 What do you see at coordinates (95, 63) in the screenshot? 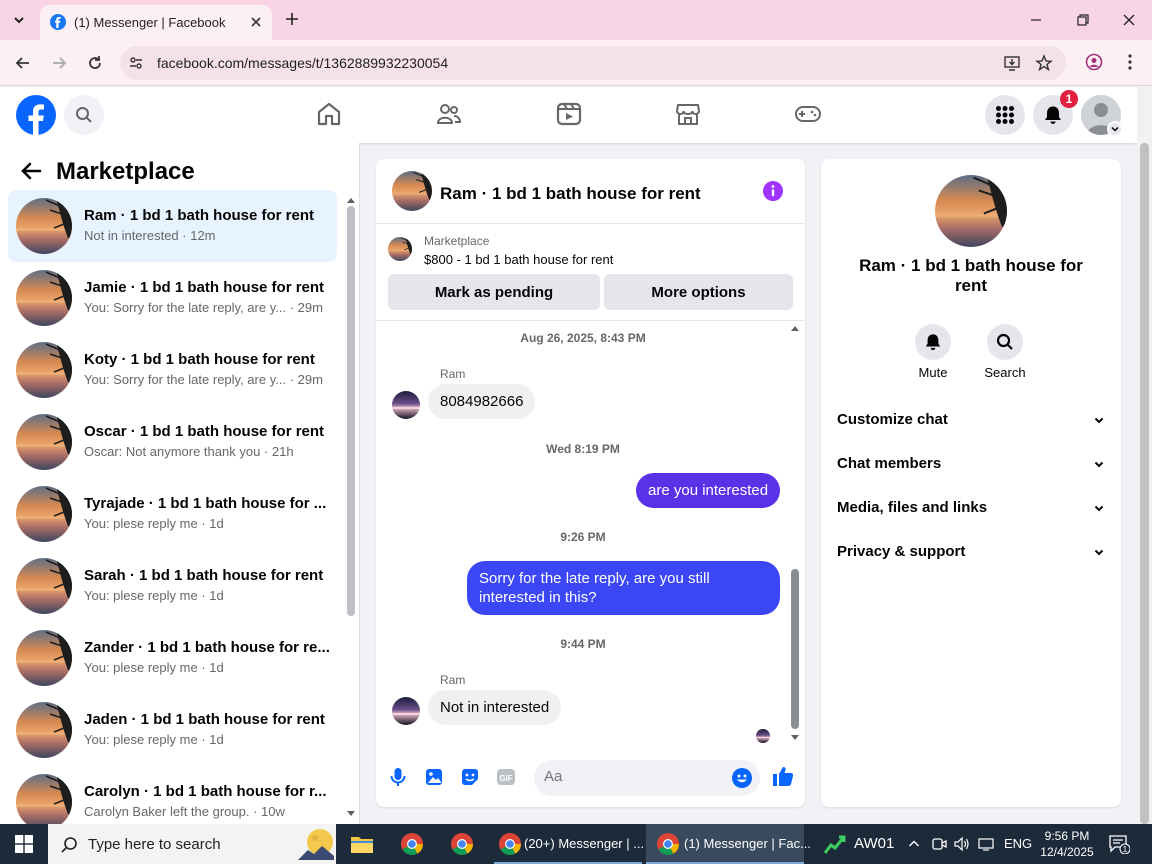
I see `reload-icon` at bounding box center [95, 63].